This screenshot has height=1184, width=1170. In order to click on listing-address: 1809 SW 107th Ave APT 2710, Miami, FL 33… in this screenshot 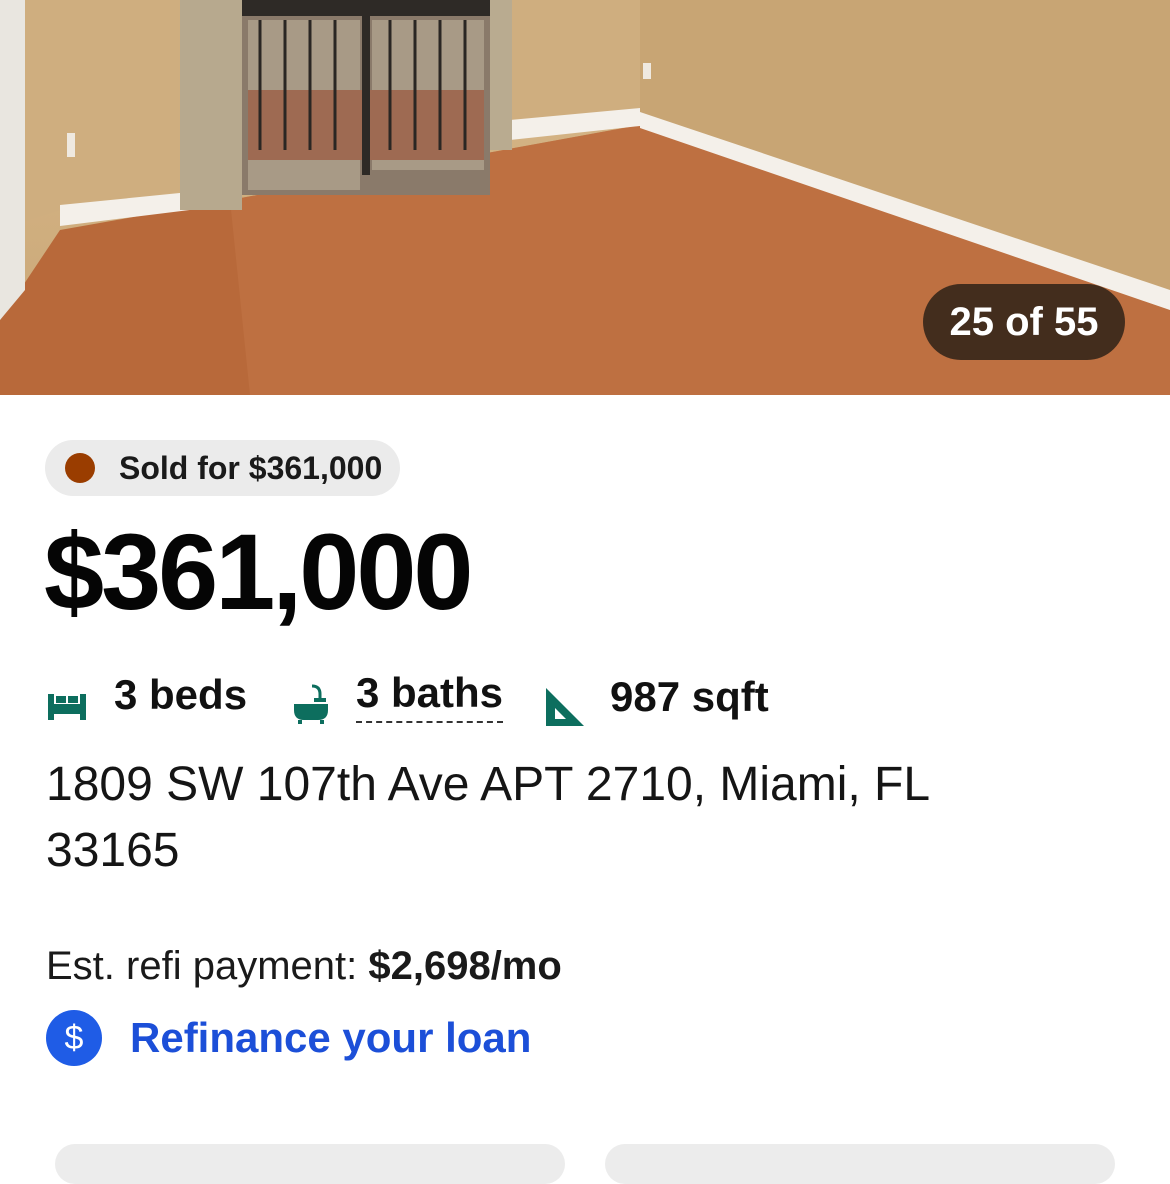, I will do `click(487, 817)`.